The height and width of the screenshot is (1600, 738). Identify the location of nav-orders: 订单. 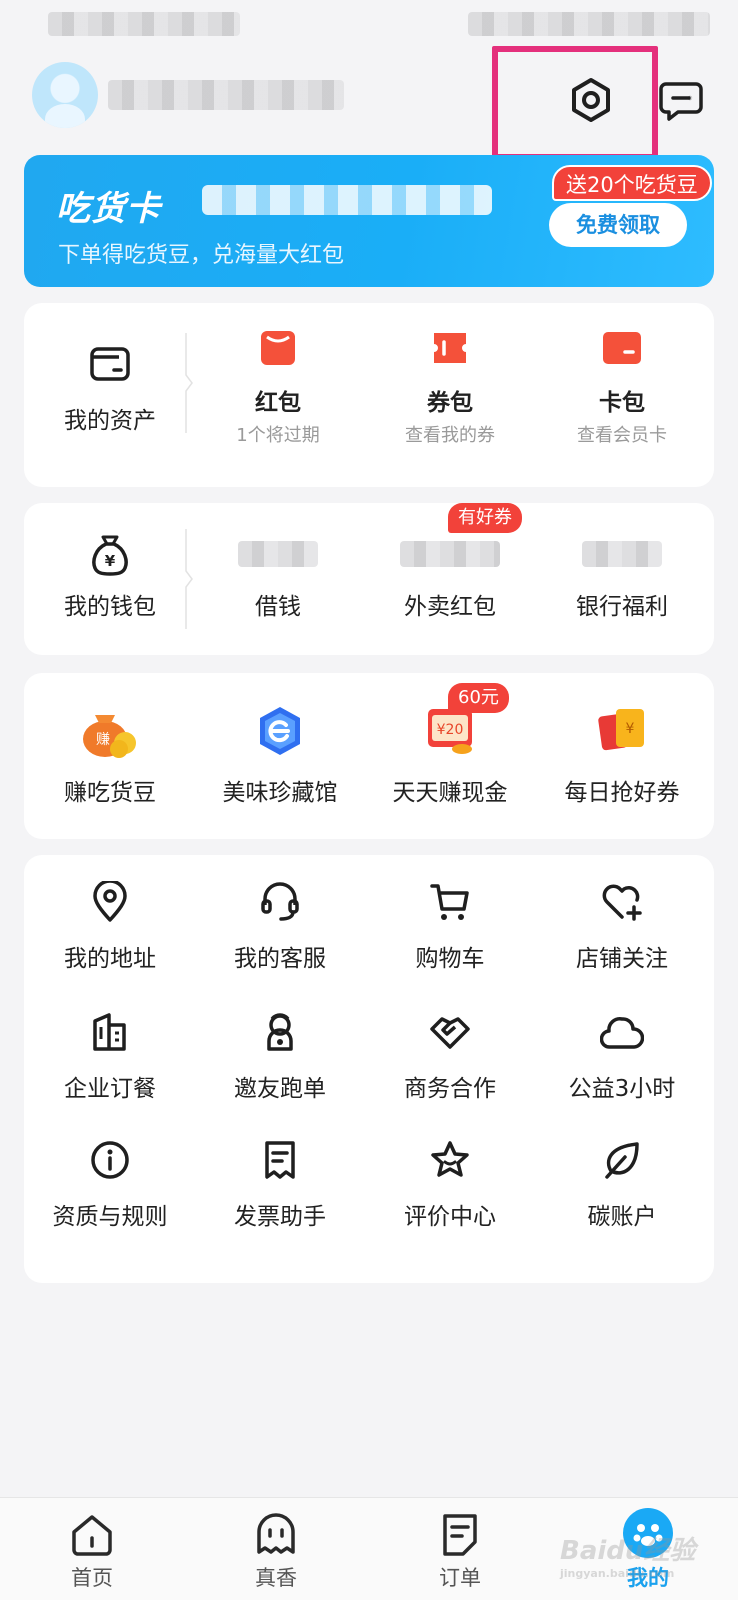
(460, 1549).